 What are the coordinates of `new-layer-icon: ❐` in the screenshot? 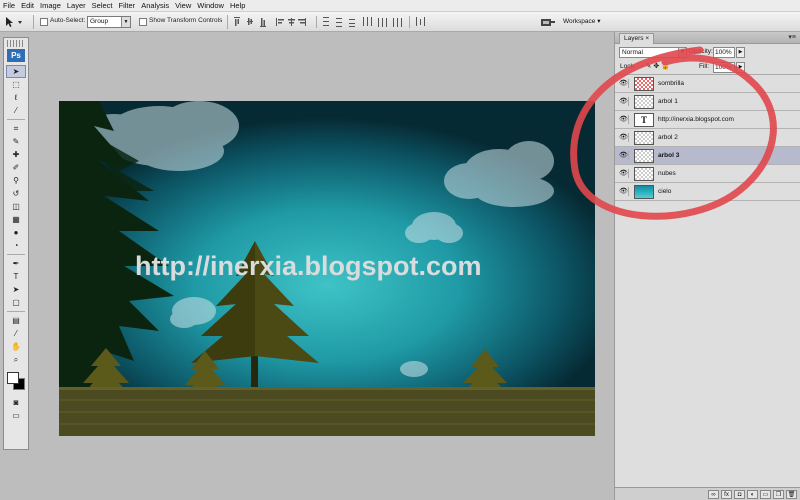 It's located at (778, 494).